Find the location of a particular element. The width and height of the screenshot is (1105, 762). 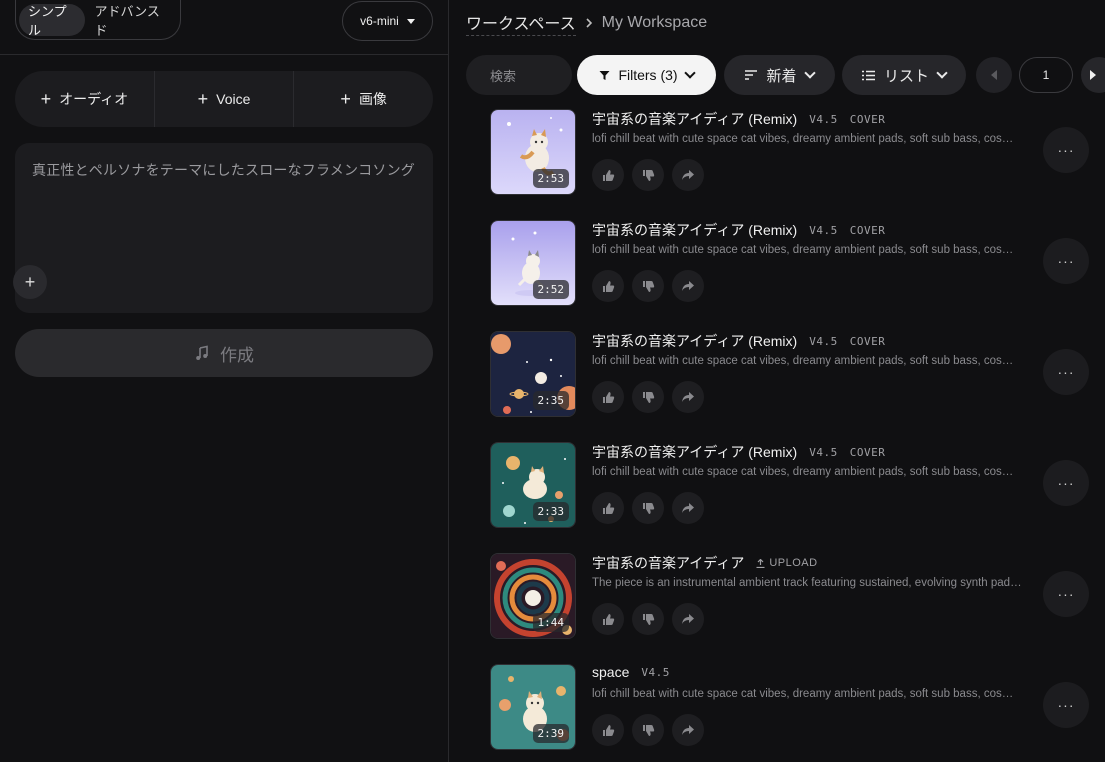

create-button: 作成 is located at coordinates (224, 353).